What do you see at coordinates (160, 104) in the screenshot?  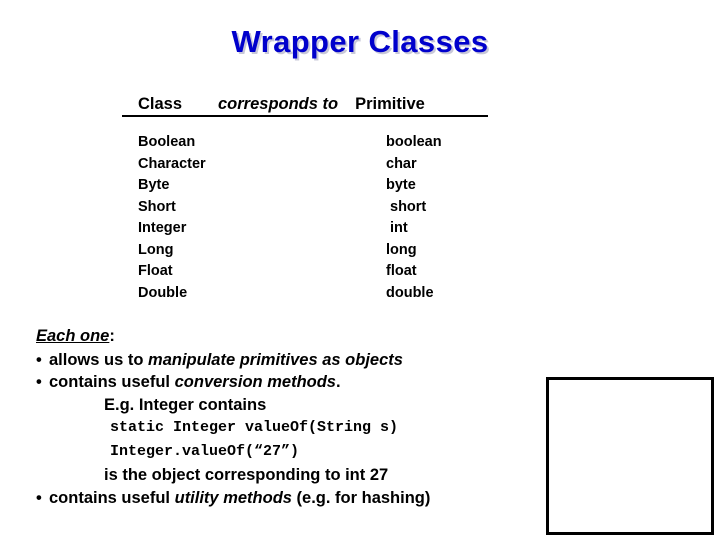 I see `column-header-class: Class` at bounding box center [160, 104].